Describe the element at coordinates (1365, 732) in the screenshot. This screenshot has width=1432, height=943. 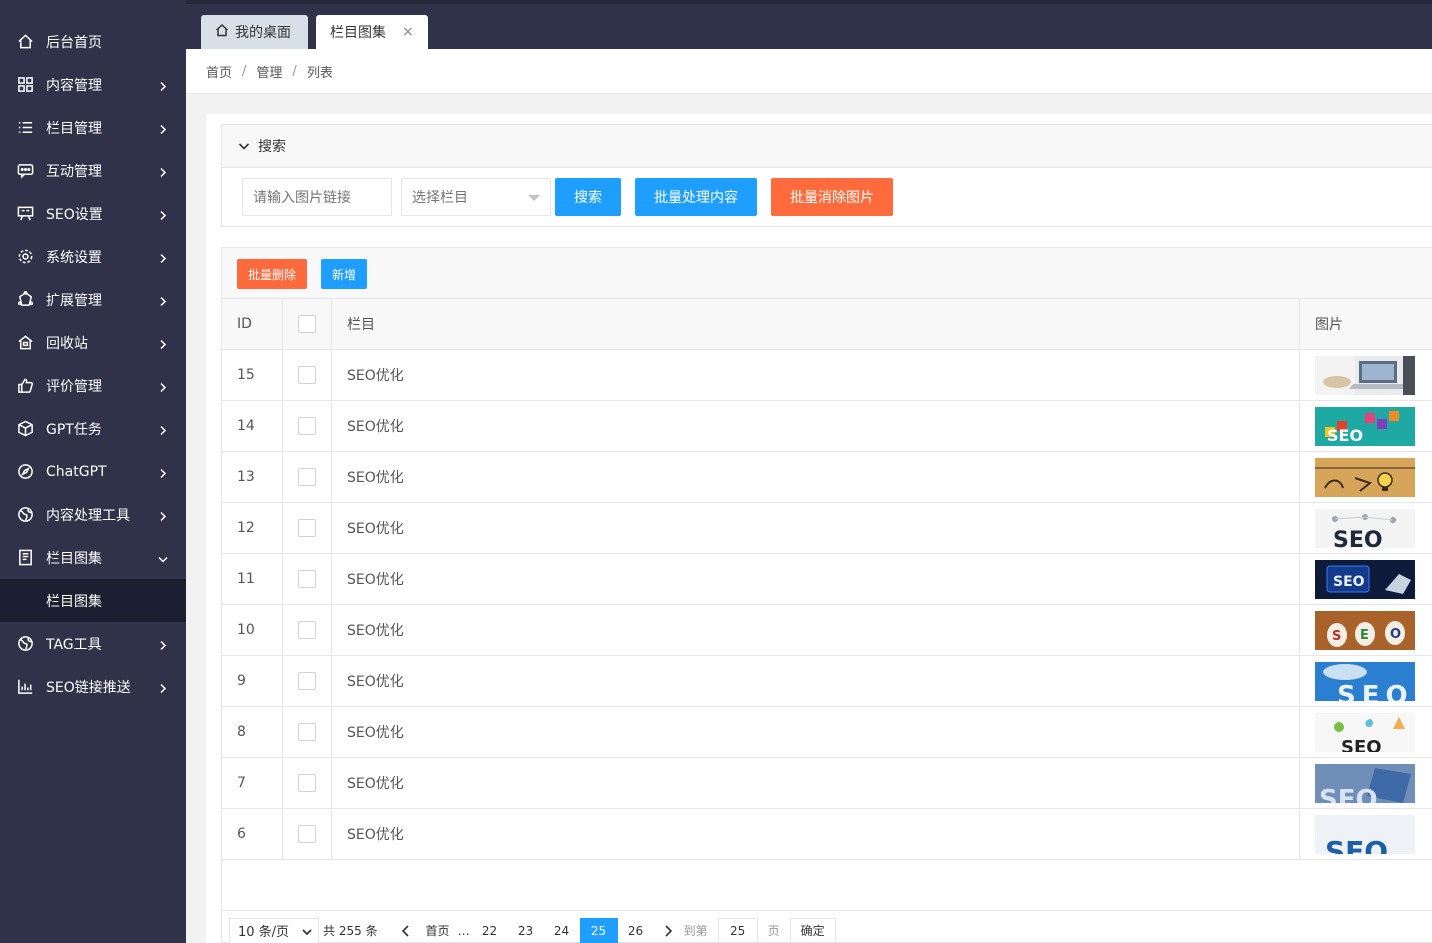
I see `thumbnail-seo-rocket: SEO` at that location.